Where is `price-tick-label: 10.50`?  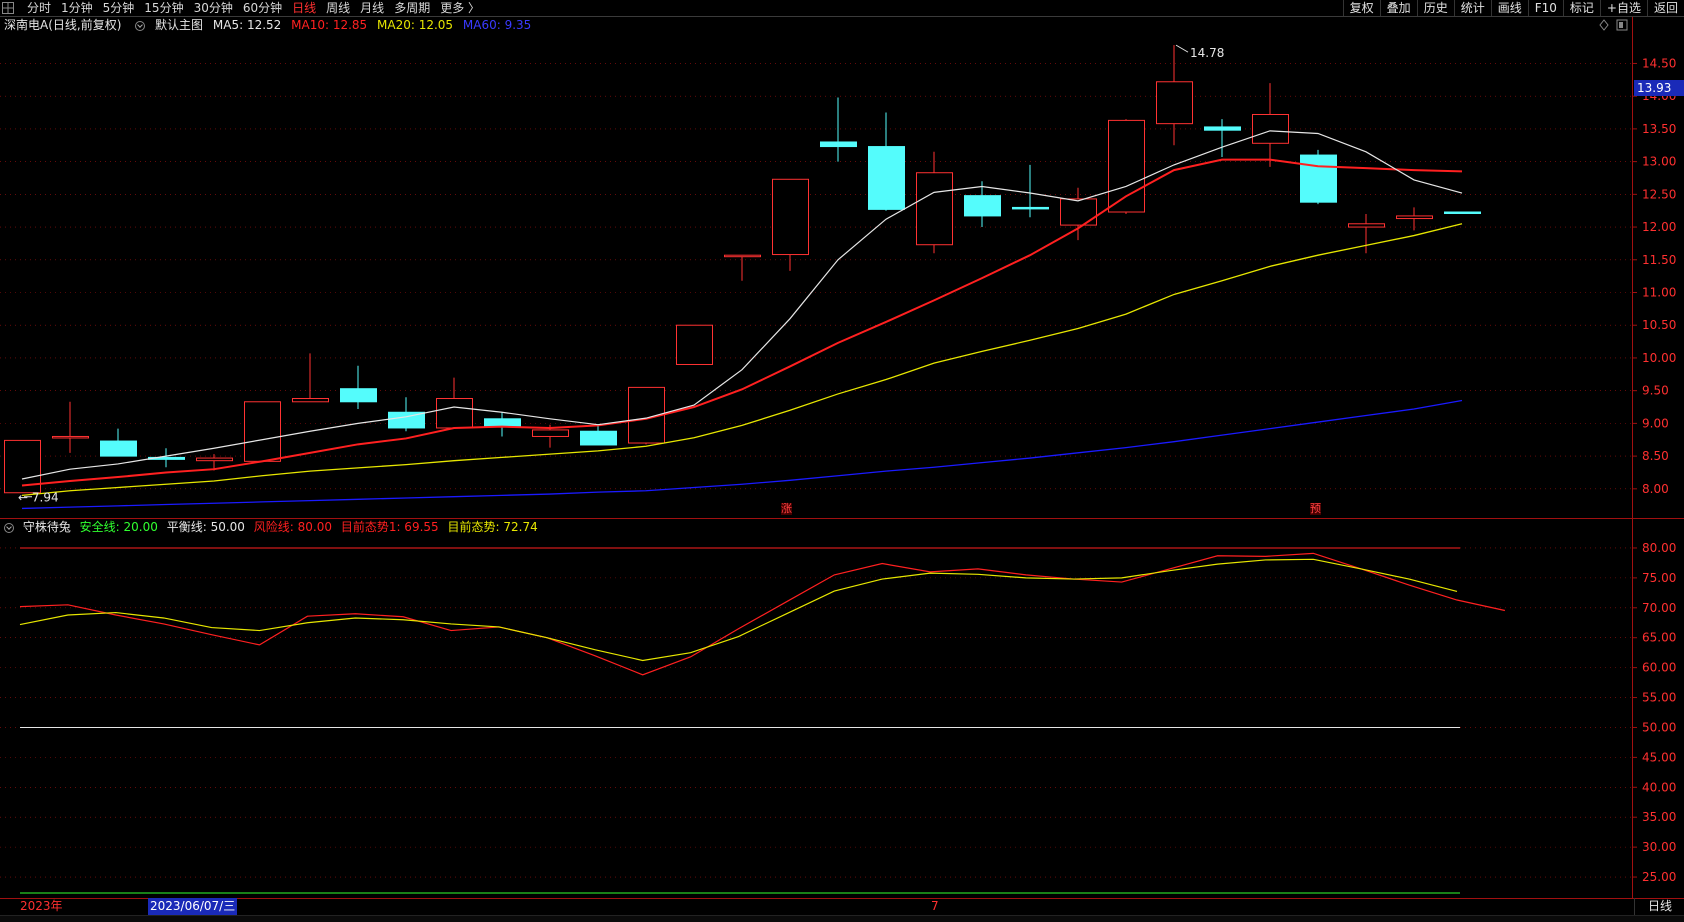
price-tick-label: 10.50 is located at coordinates (1659, 325).